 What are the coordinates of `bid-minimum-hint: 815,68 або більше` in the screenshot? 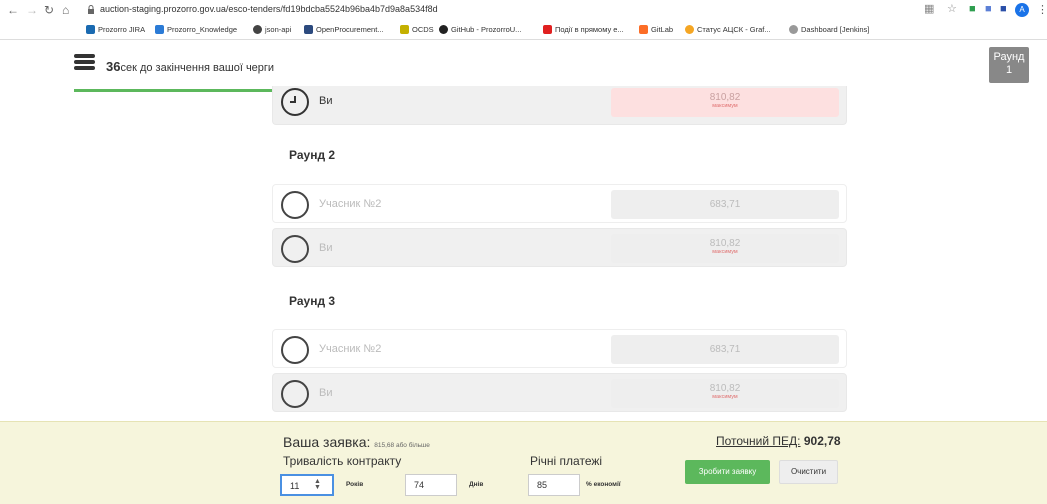 It's located at (402, 445).